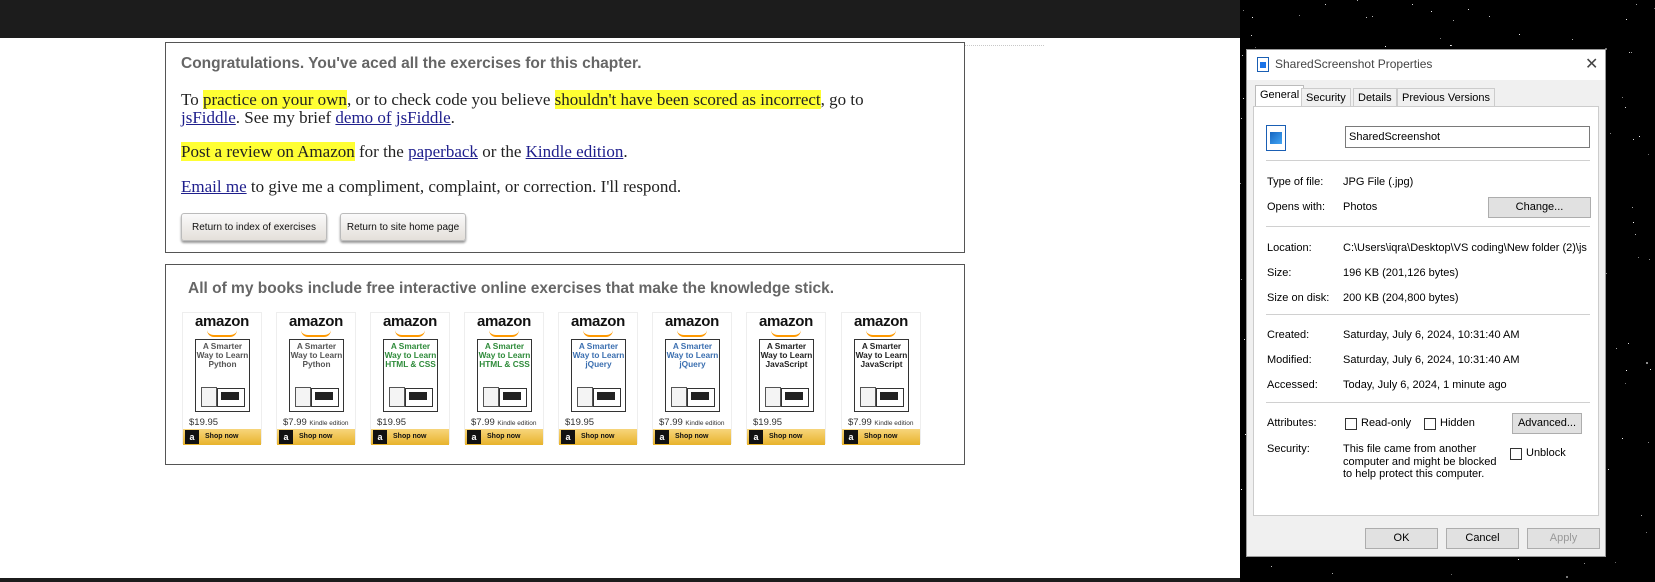 This screenshot has width=1655, height=582. What do you see at coordinates (575, 151) in the screenshot?
I see `kindle-edition-link: Kindle edition` at bounding box center [575, 151].